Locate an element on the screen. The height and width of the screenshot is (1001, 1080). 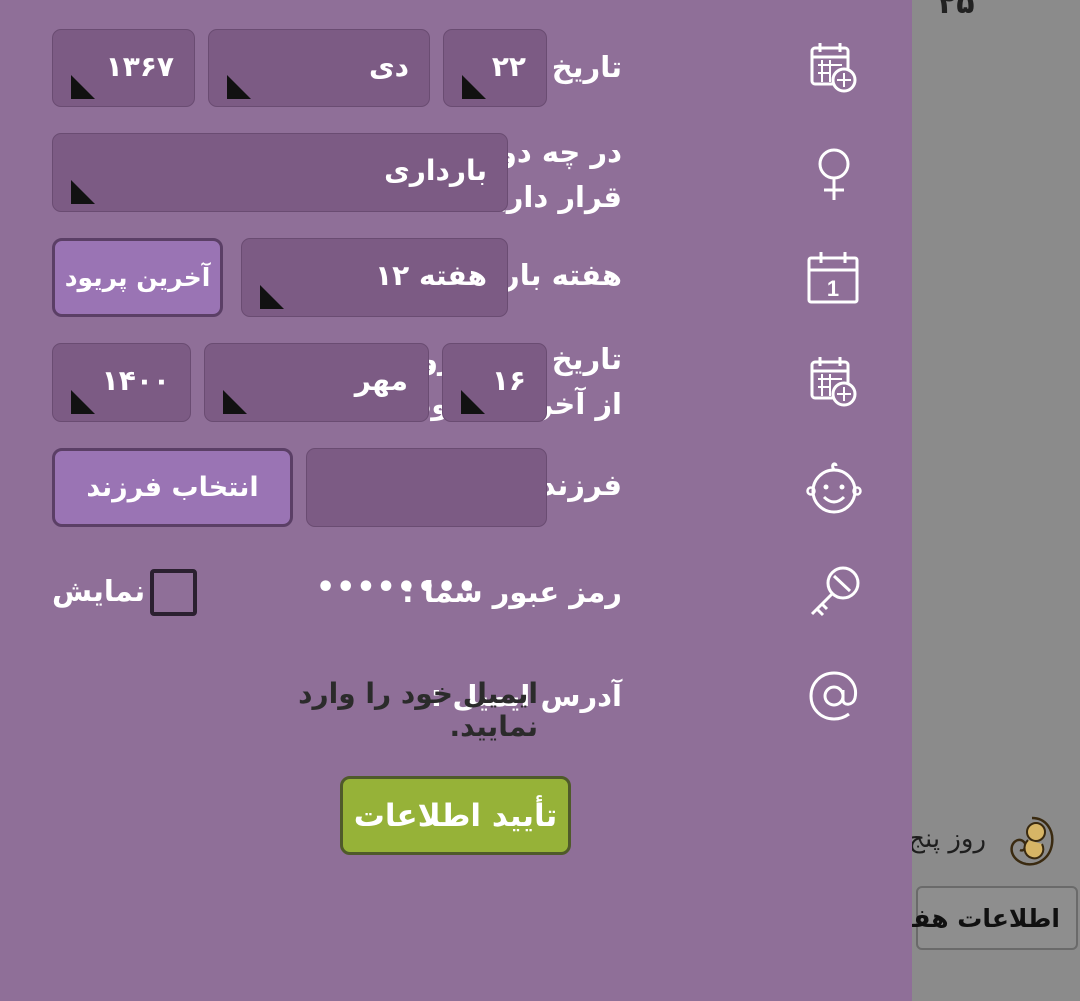
show-password-label: نمایش is located at coordinates (99, 591).